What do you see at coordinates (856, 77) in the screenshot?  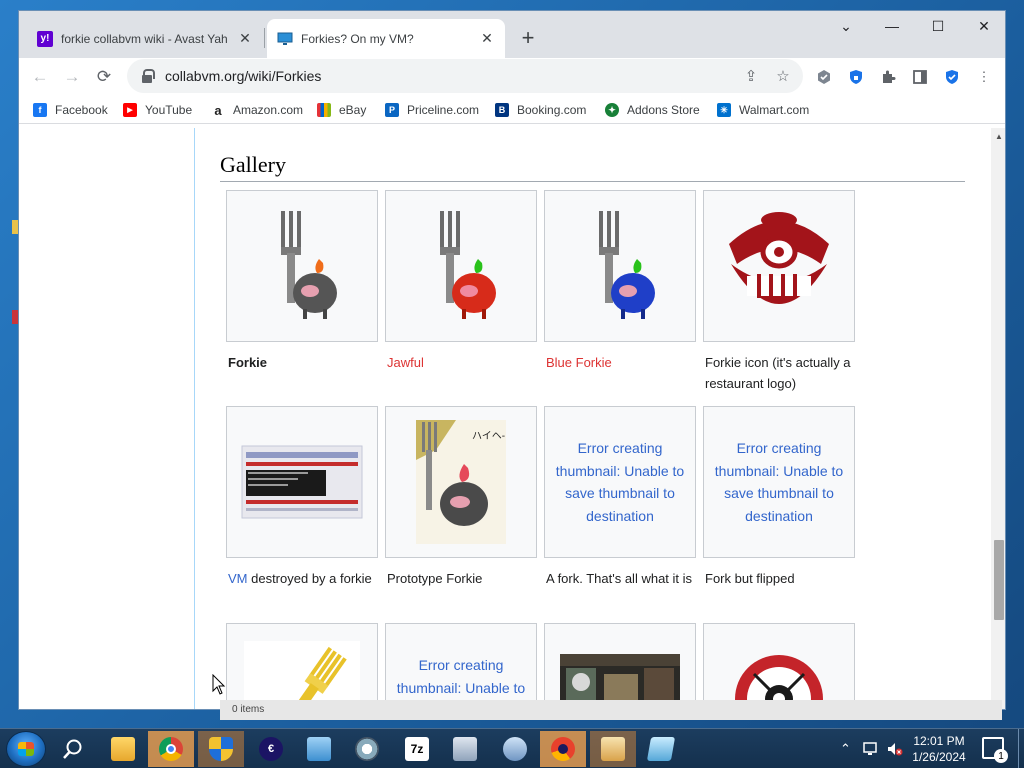 I see `avast-password-icon` at bounding box center [856, 77].